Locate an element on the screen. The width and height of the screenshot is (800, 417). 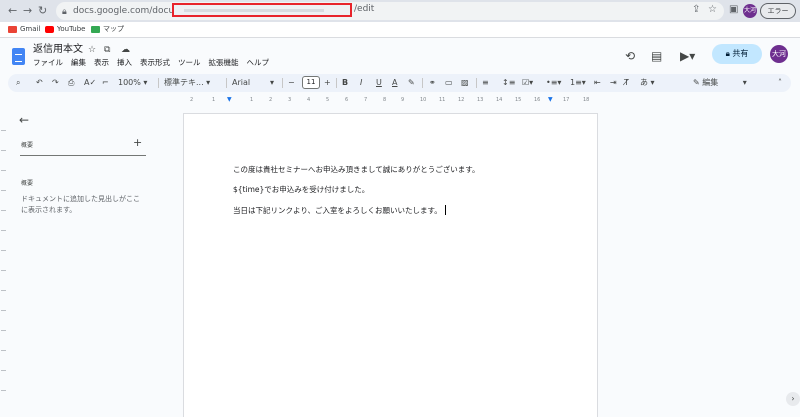
editing-mode-button: ✎ 編集 ▾ is located at coordinates (720, 83).